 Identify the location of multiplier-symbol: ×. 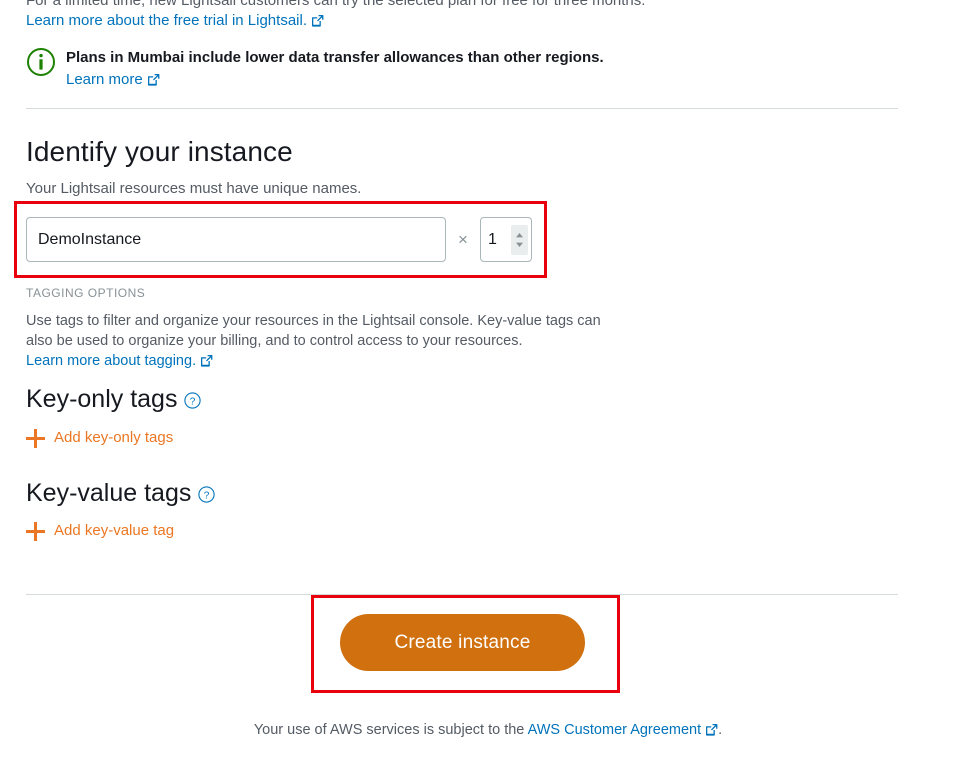
(463, 239).